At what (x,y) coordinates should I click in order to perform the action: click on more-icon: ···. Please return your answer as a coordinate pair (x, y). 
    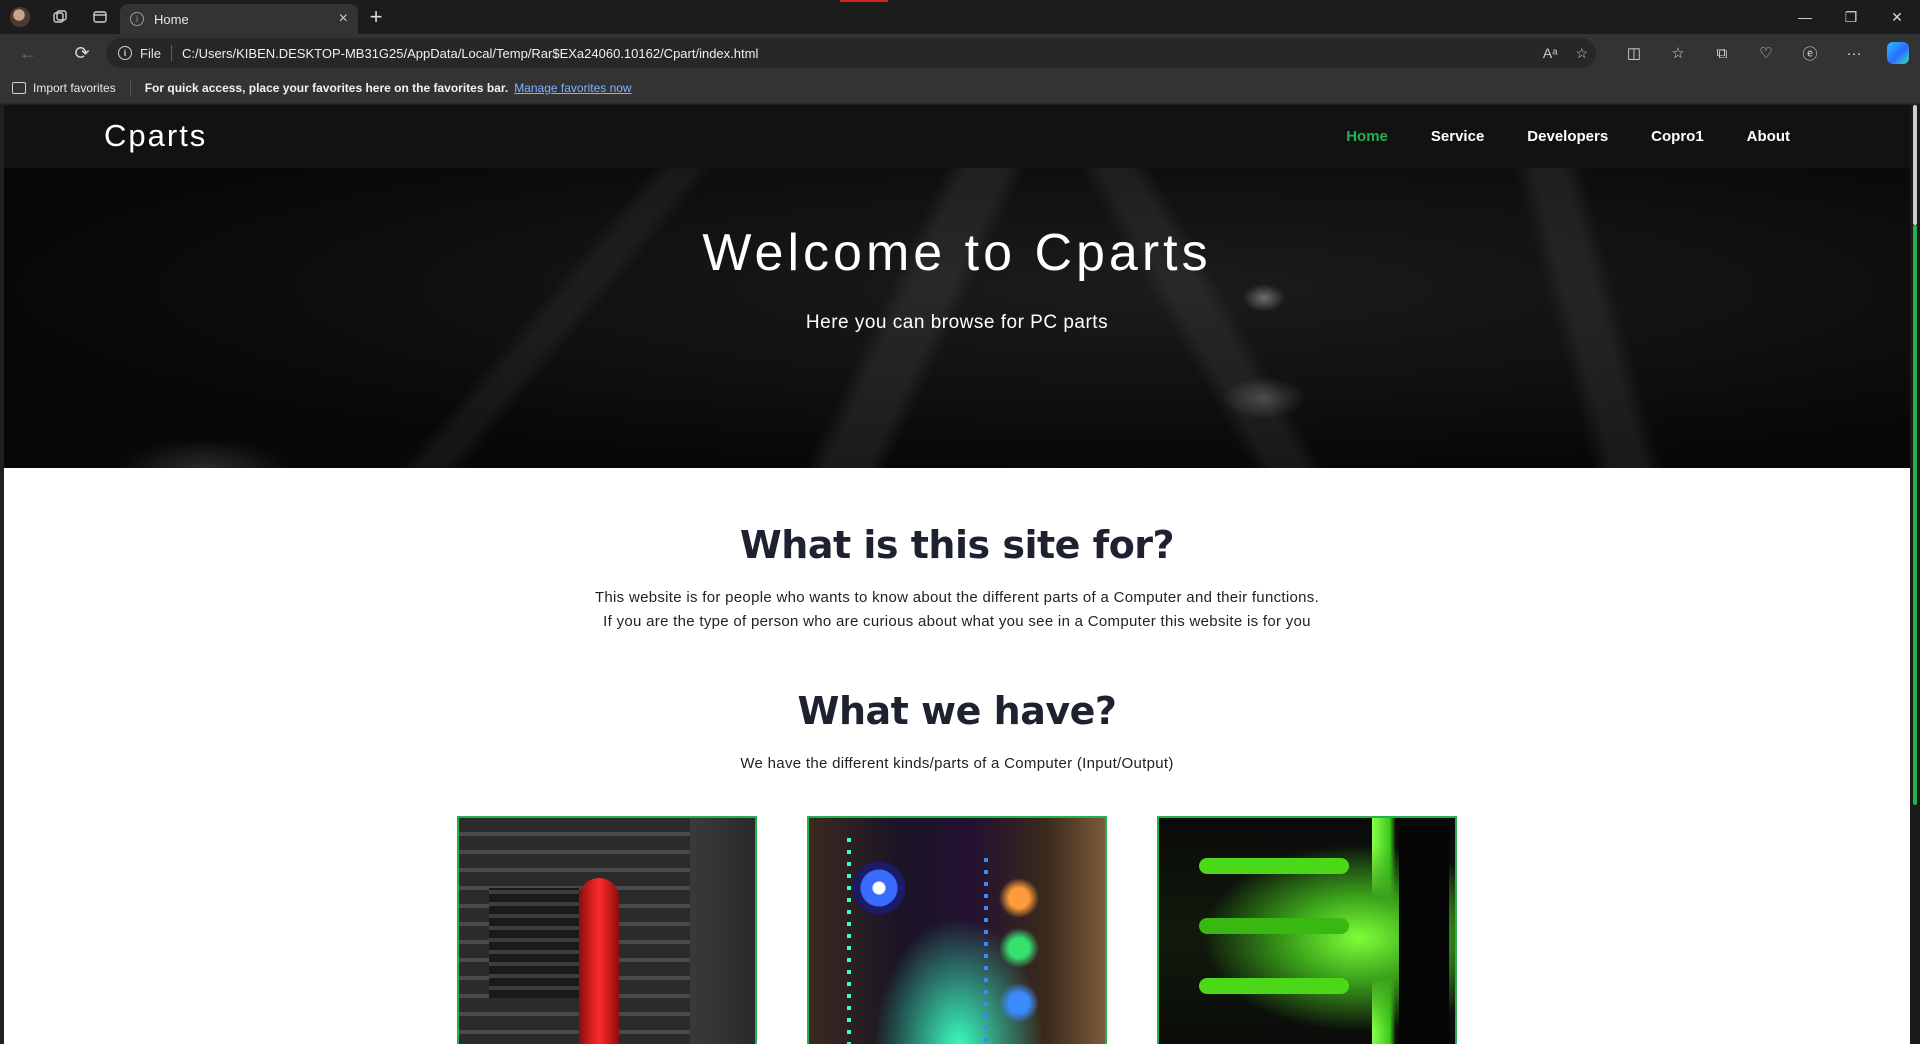
    Looking at the image, I should click on (1854, 53).